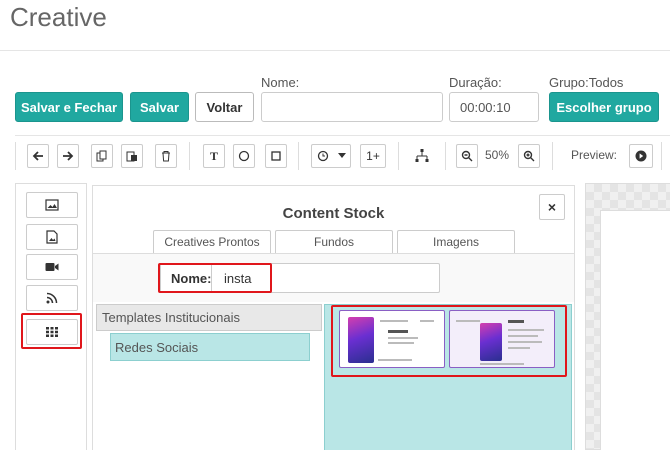  I want to click on caret-down-icon, so click(341, 155).